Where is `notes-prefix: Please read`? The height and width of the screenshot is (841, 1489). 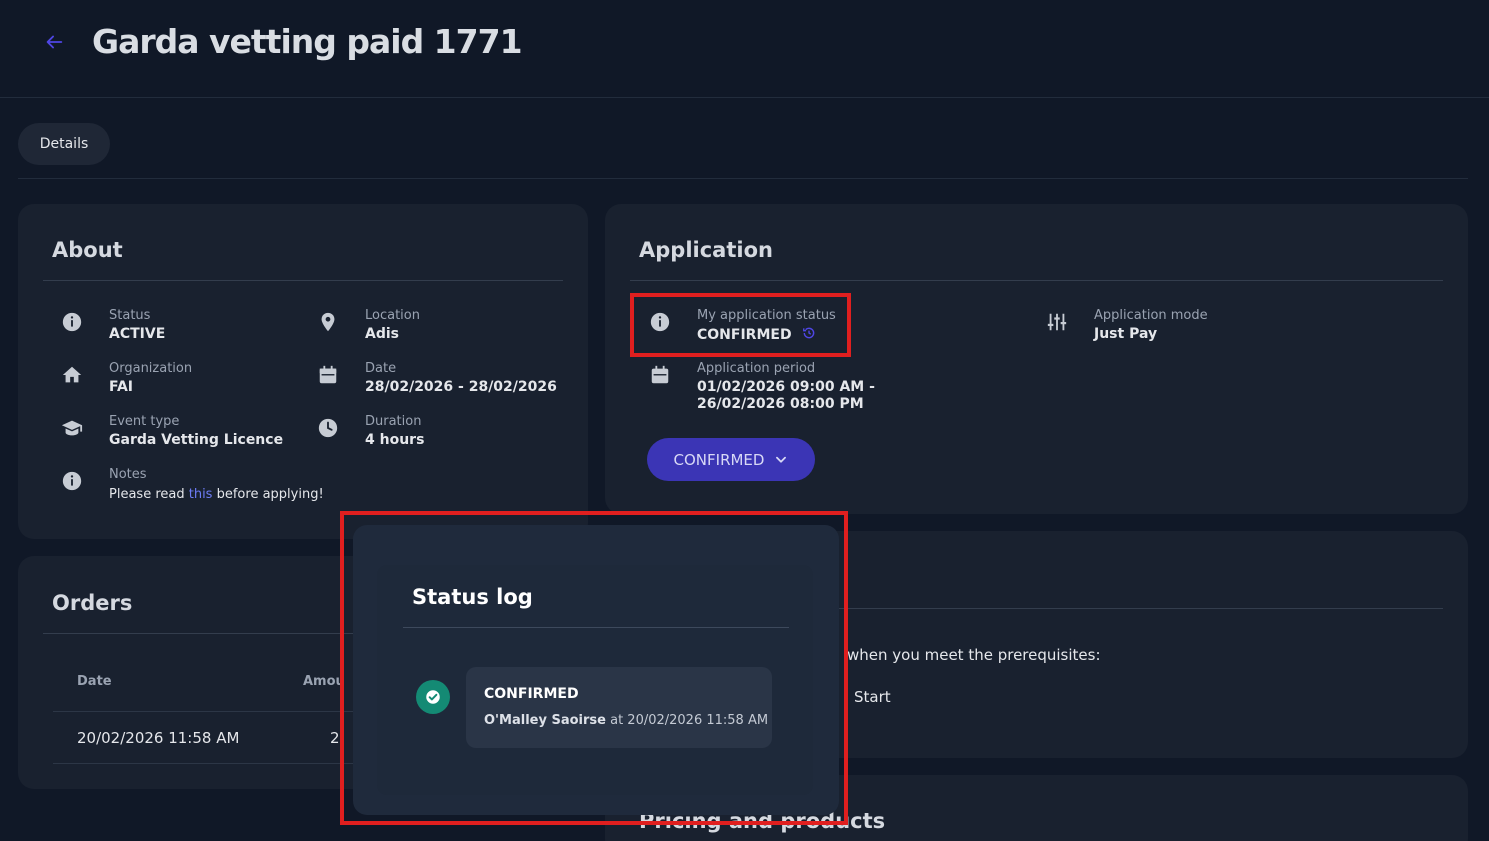
notes-prefix: Please read is located at coordinates (149, 494).